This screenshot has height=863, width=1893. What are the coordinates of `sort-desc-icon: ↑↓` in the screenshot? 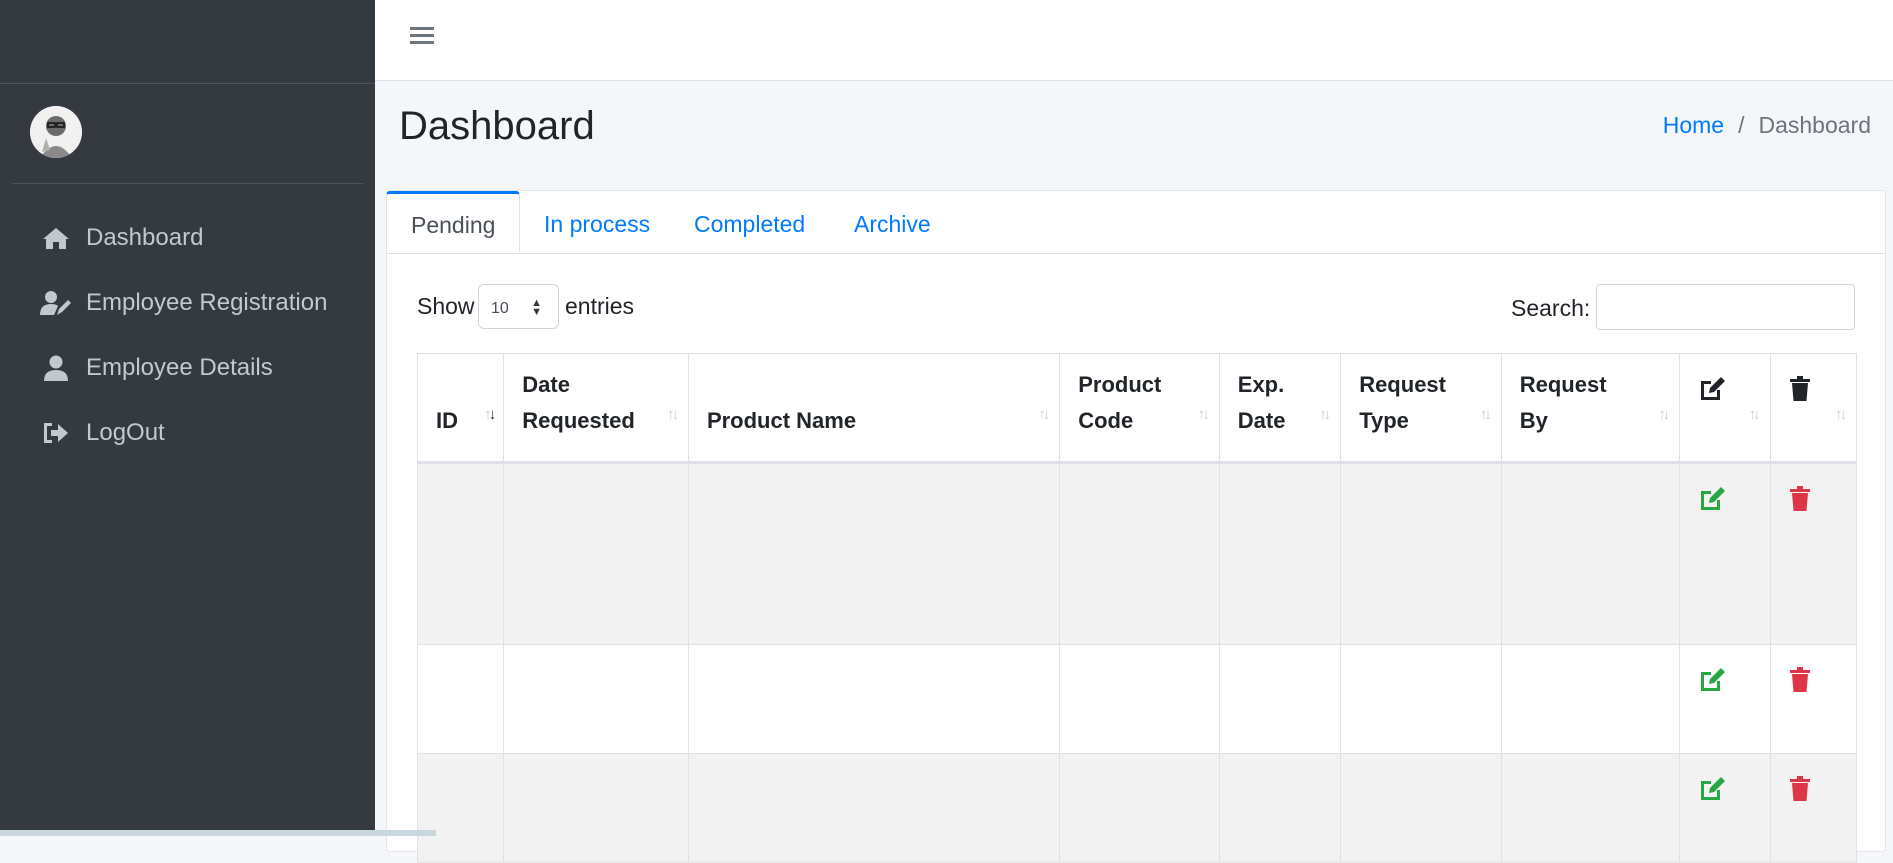 It's located at (490, 414).